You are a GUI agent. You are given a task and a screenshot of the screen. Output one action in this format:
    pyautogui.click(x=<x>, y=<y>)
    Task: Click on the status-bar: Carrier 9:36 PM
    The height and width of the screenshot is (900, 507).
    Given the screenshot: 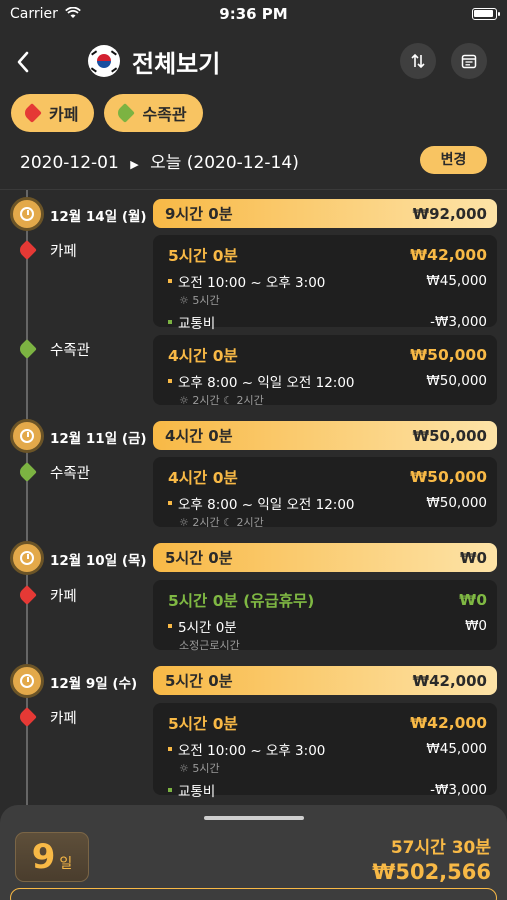 What is the action you would take?
    pyautogui.click(x=253, y=14)
    